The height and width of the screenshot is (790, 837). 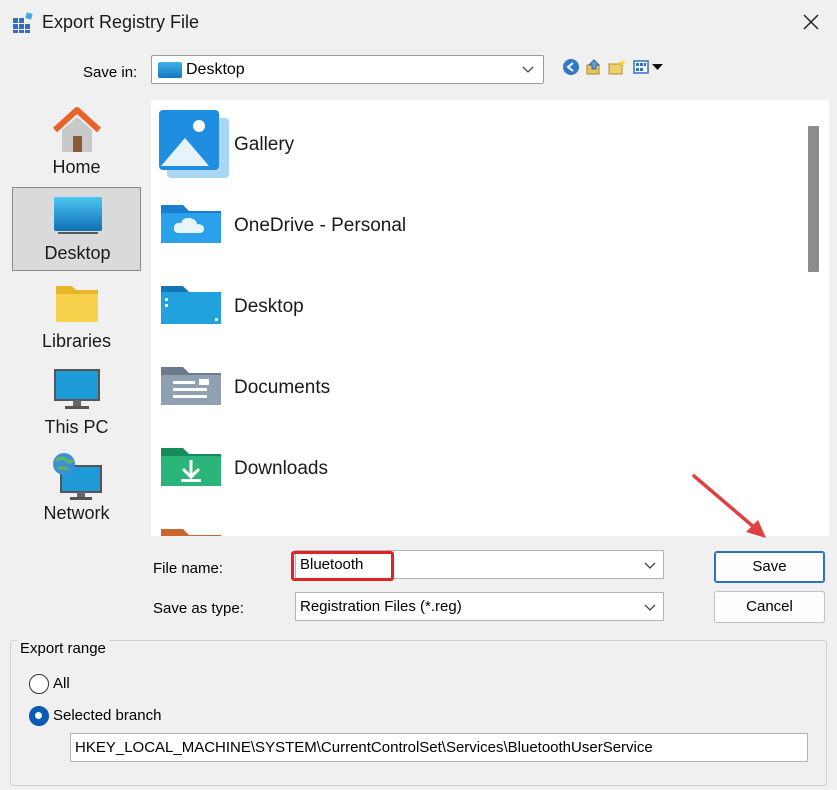 I want to click on radio-selected-branch, so click(x=39, y=716).